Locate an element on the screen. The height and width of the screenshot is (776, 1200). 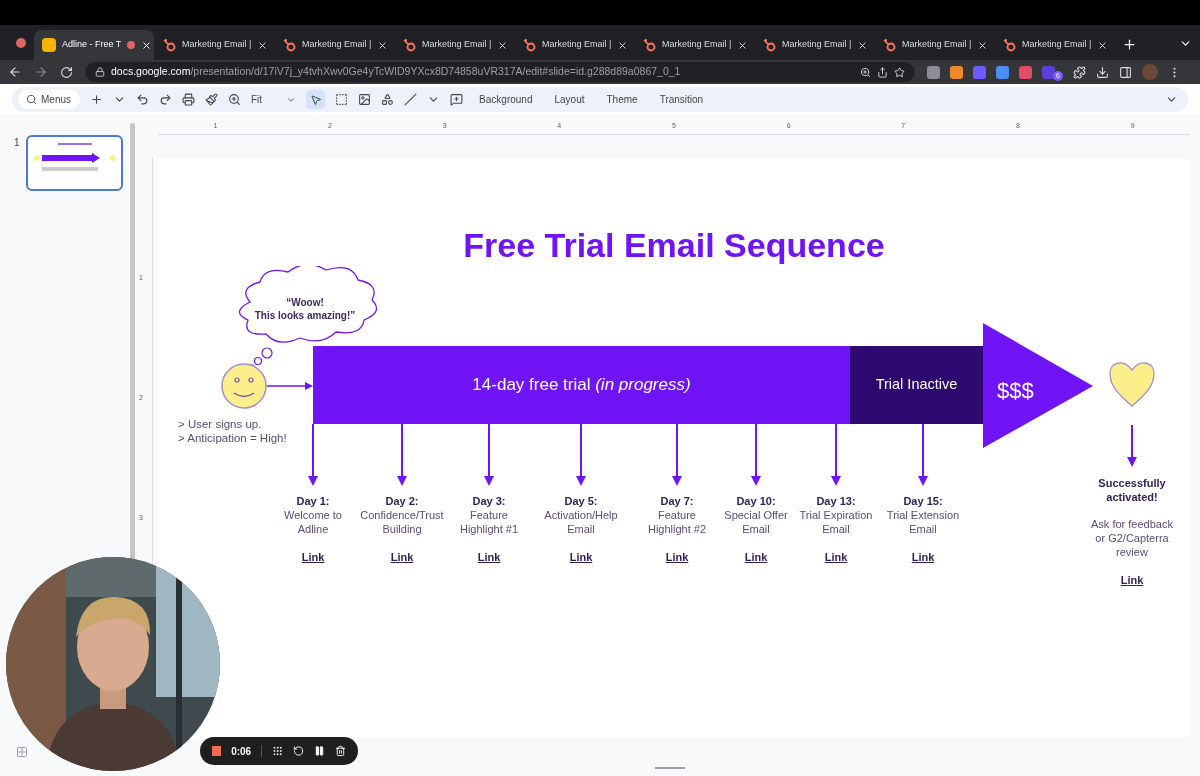
download-icon is located at coordinates (1102, 72).